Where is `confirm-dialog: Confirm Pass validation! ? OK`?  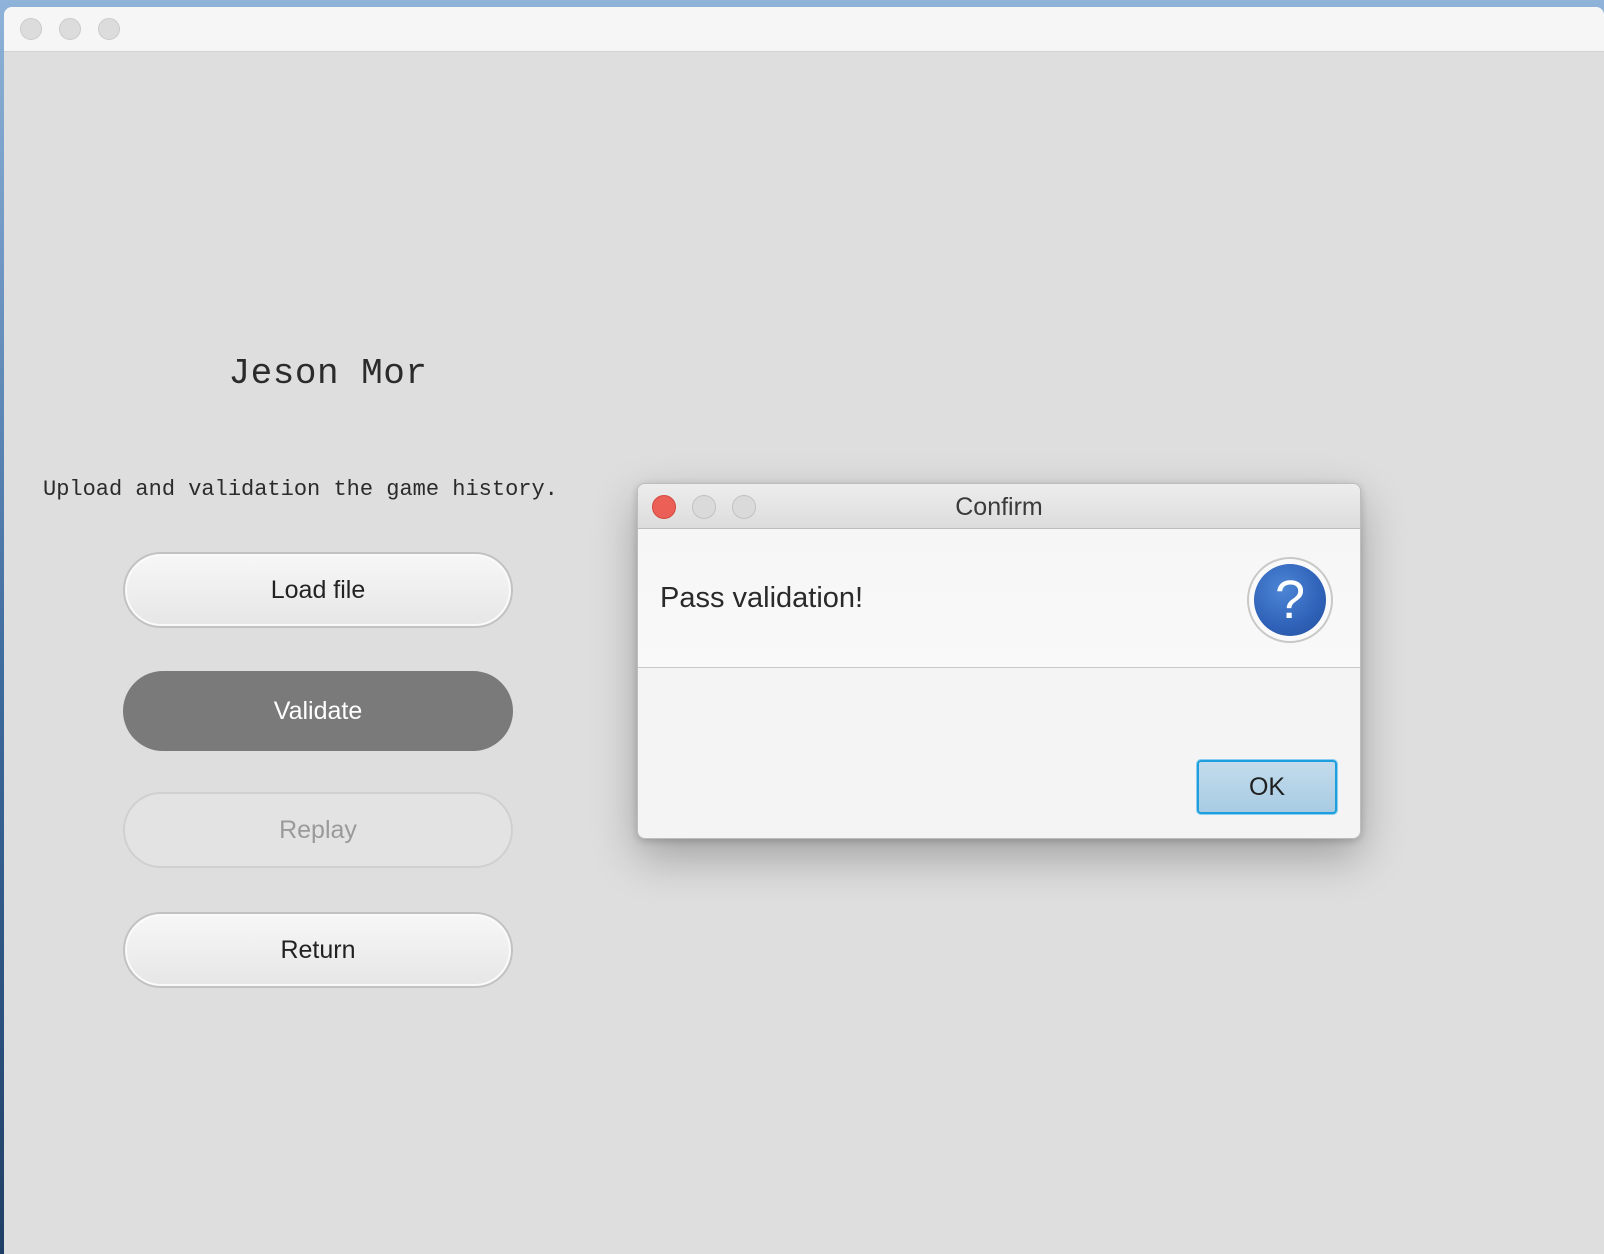 confirm-dialog: Confirm Pass validation! ? OK is located at coordinates (999, 661).